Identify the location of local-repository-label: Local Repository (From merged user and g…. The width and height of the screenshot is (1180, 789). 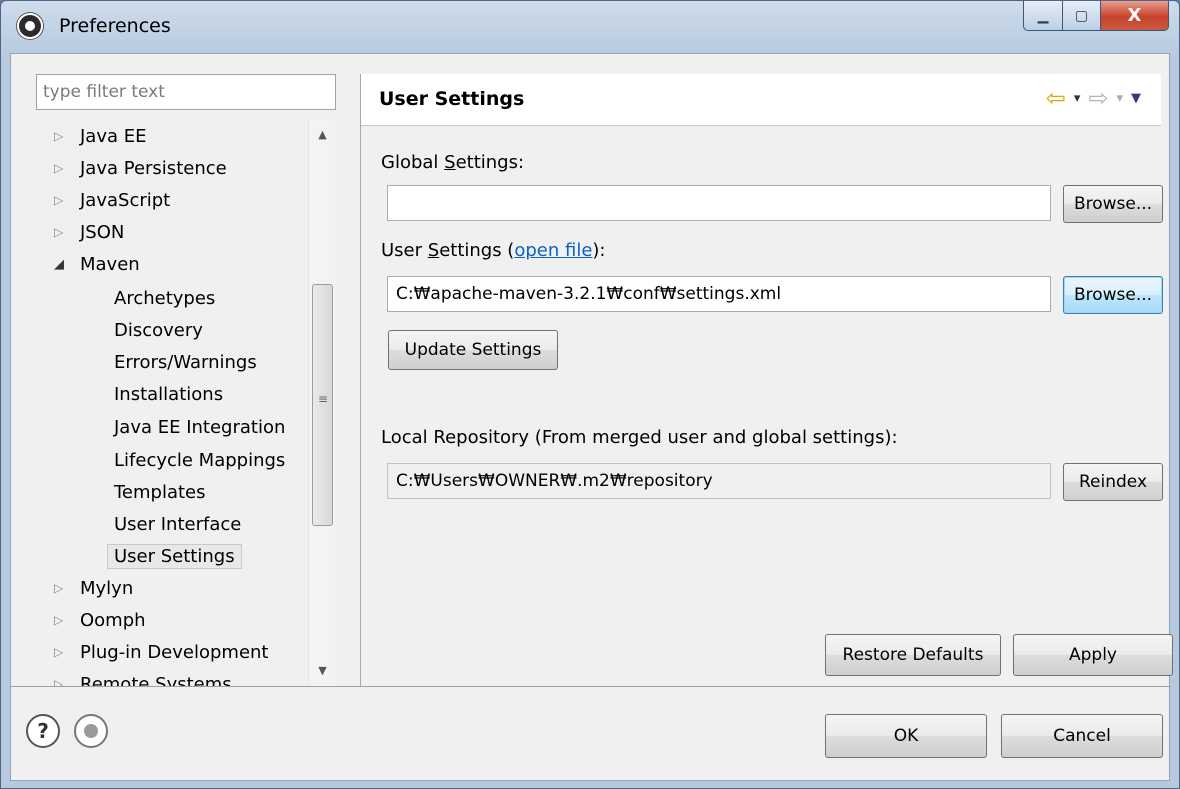
(639, 437).